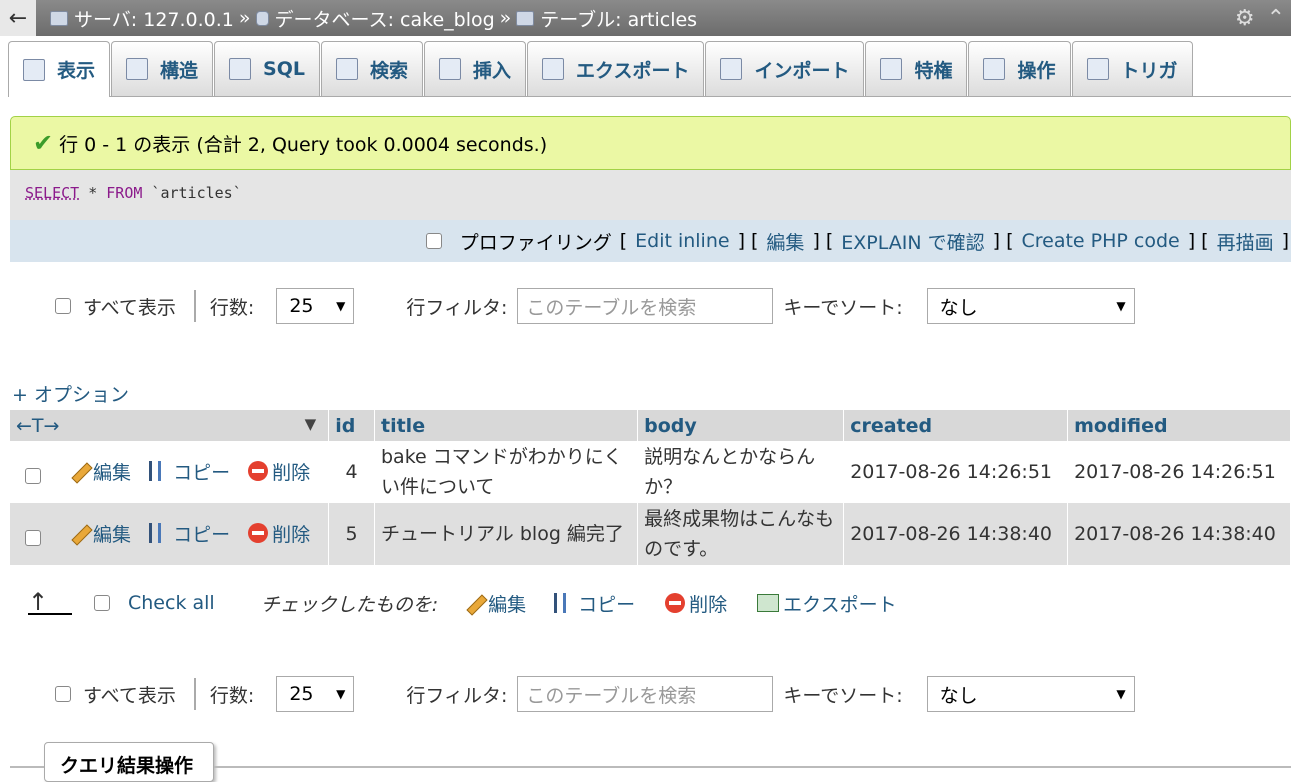 The image size is (1291, 782). I want to click on edit-link: 編集, so click(785, 241).